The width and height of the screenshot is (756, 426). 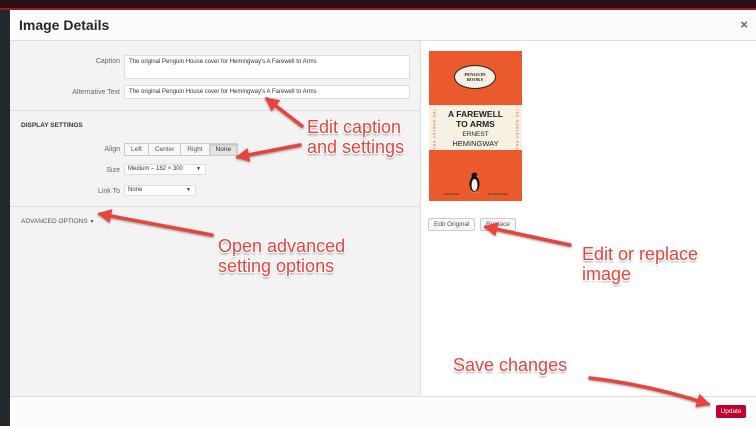 What do you see at coordinates (223, 149) in the screenshot?
I see `align-none-button: None` at bounding box center [223, 149].